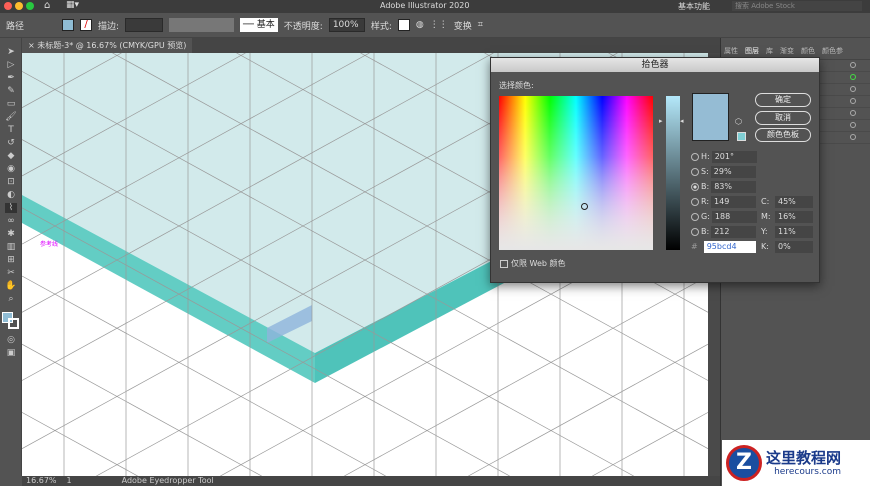 This screenshot has height=486, width=870. Describe the element at coordinates (420, 25) in the screenshot. I see `recolor-icon: ◍` at that location.